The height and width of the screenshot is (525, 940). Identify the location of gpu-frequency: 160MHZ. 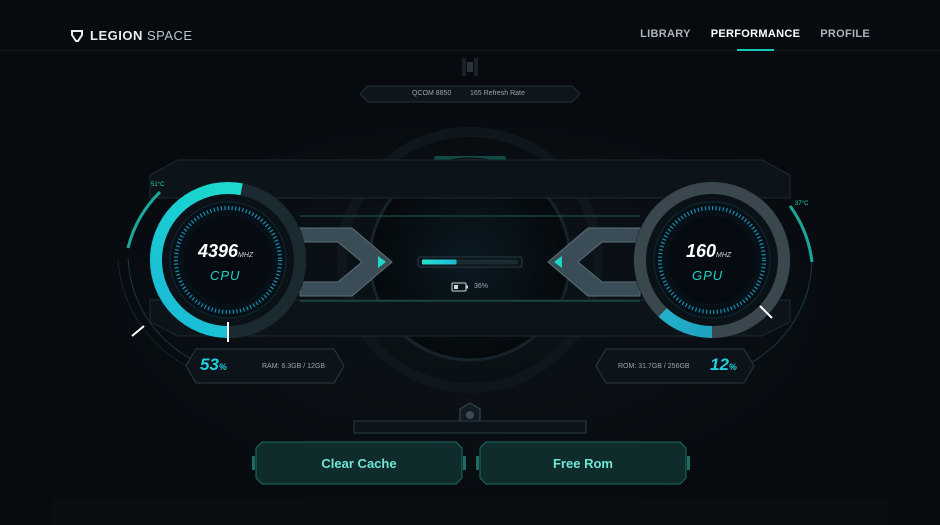
(708, 251).